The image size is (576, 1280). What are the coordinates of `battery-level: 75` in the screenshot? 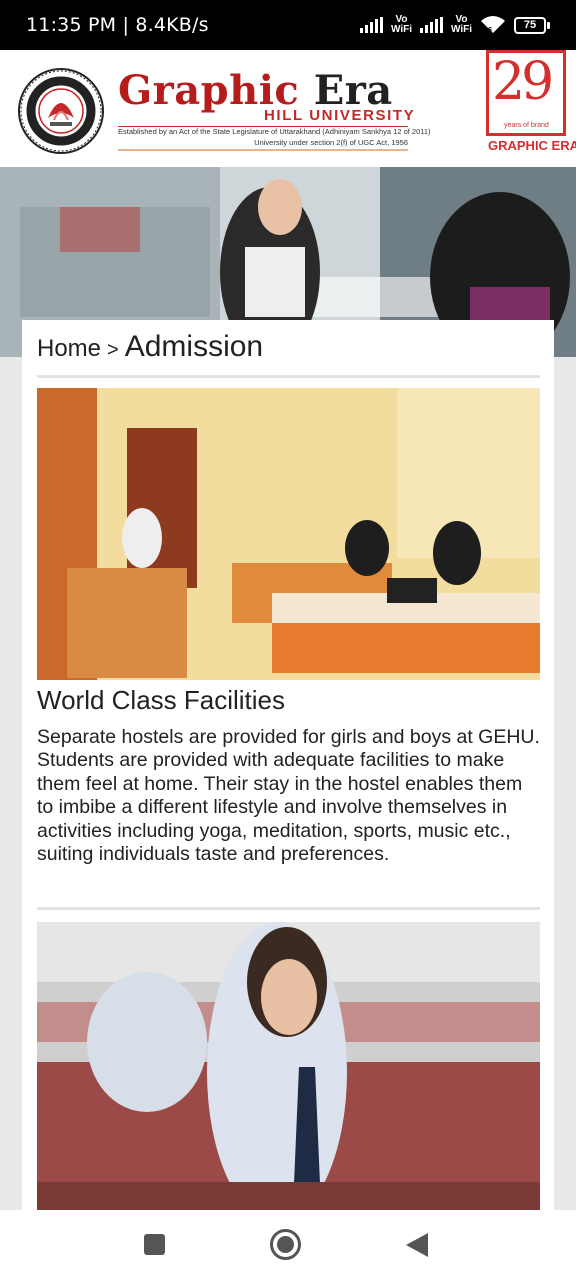 It's located at (530, 25).